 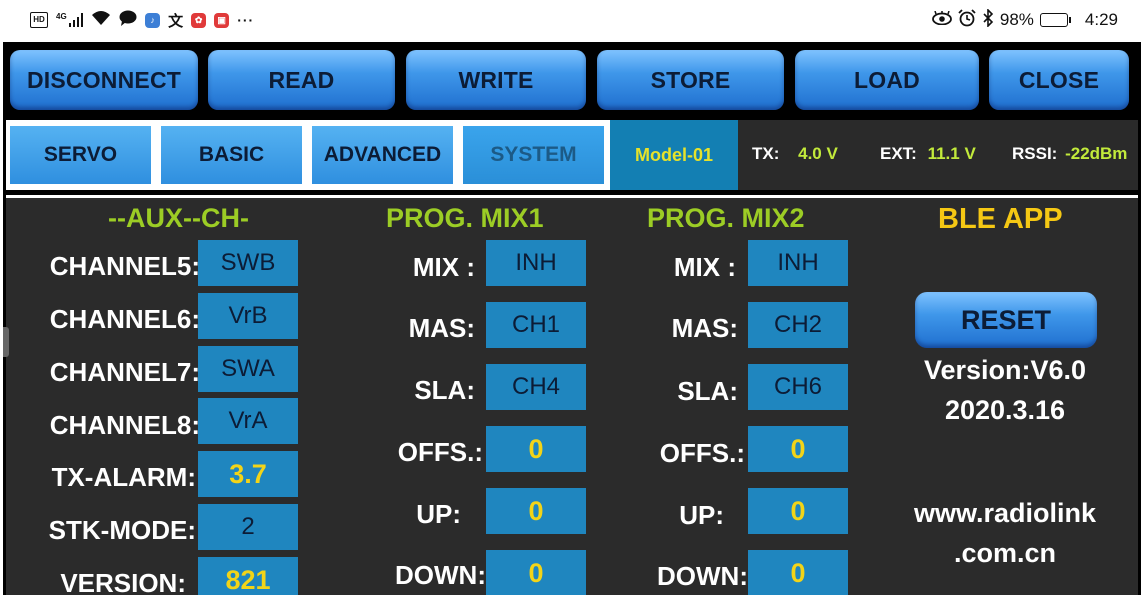 I want to click on version-line-2: 2020.3.16, so click(x=1005, y=410).